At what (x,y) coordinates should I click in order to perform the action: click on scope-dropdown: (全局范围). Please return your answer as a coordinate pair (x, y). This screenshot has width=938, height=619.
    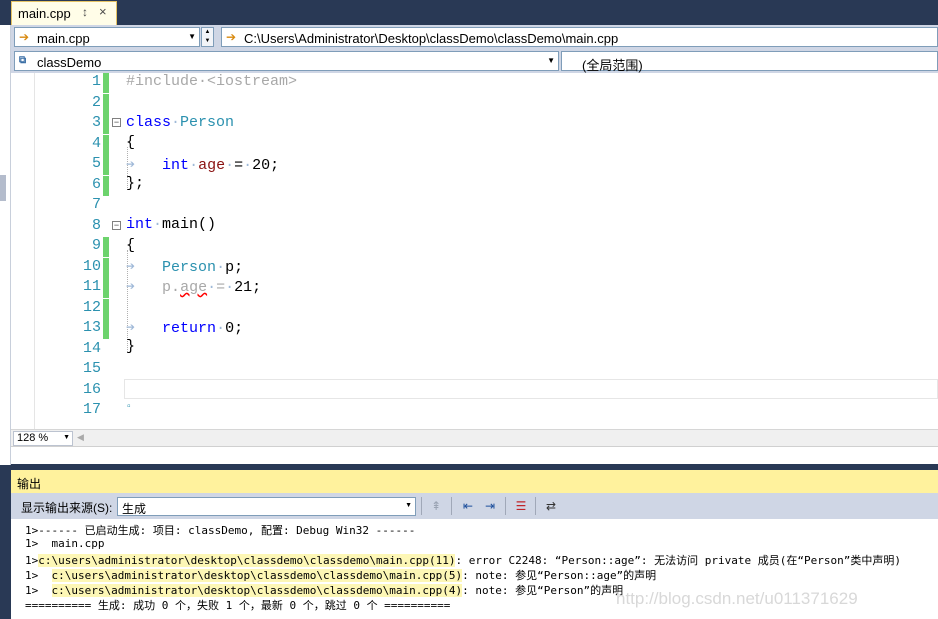
    Looking at the image, I should click on (749, 62).